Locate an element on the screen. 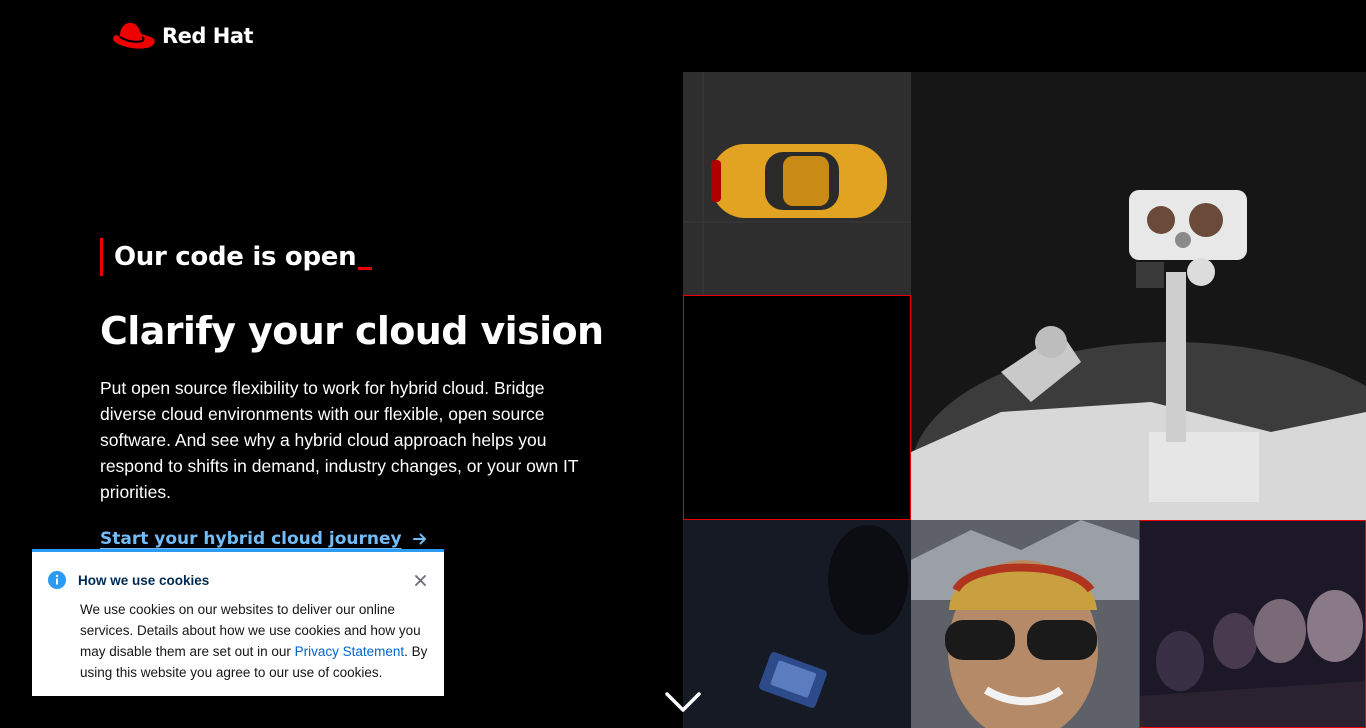  eyebrow-text: Our code is open is located at coordinates (235, 257).